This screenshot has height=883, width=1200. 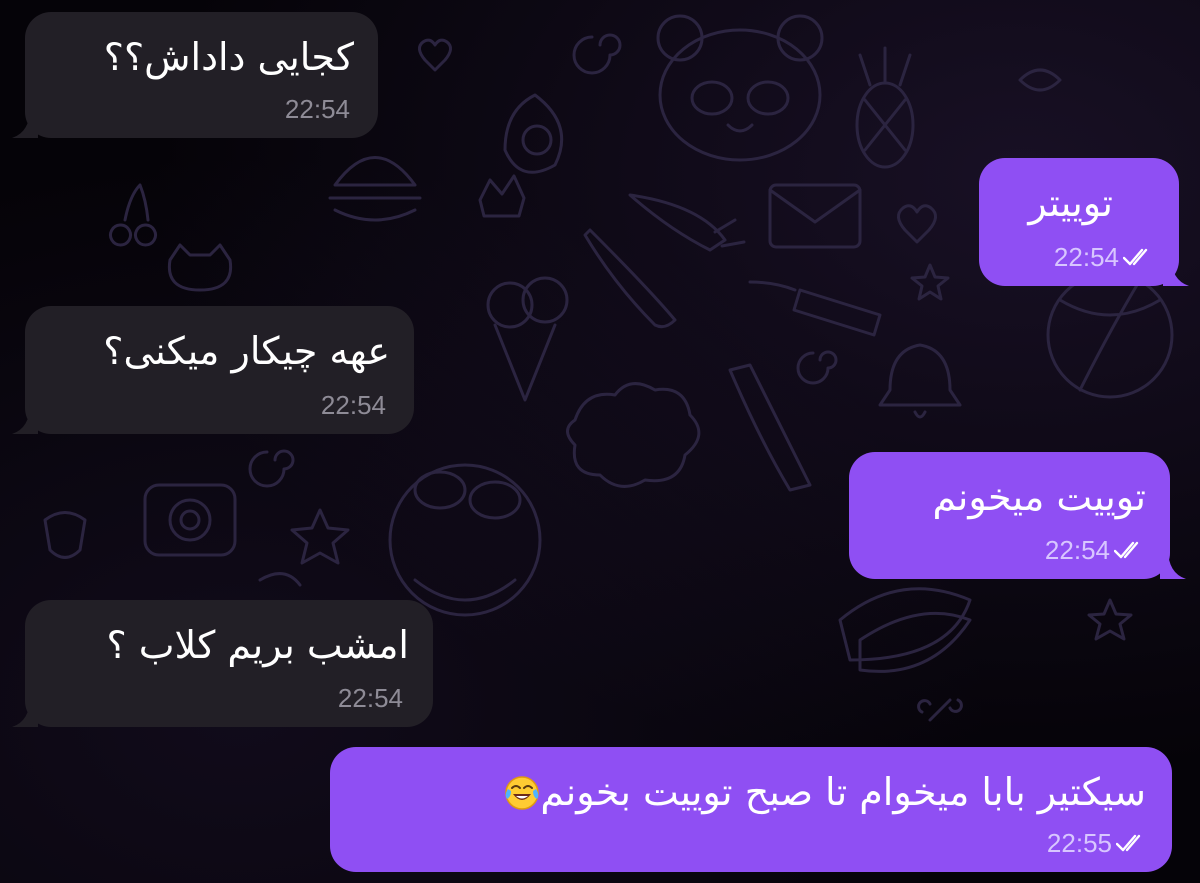 I want to click on cherry-doodle, so click(x=133, y=215).